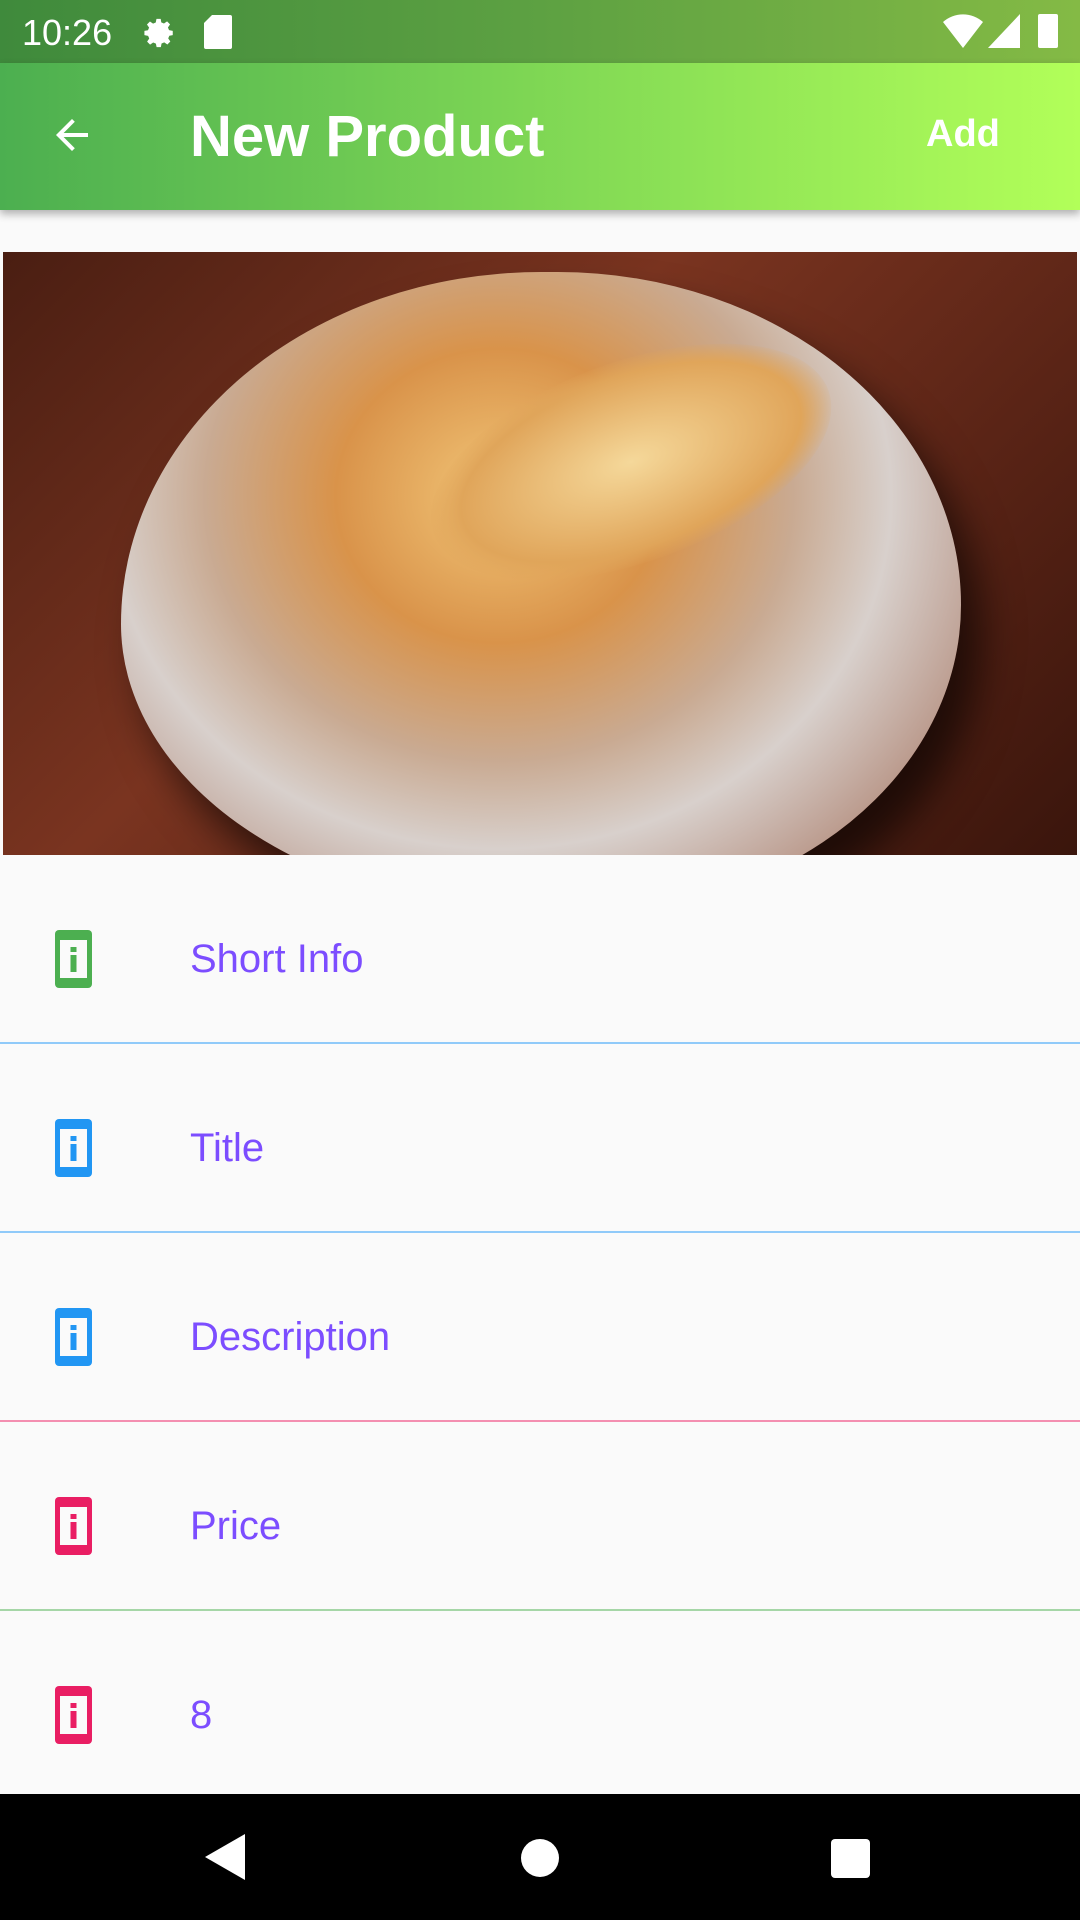  I want to click on recents-nav-icon, so click(850, 1858).